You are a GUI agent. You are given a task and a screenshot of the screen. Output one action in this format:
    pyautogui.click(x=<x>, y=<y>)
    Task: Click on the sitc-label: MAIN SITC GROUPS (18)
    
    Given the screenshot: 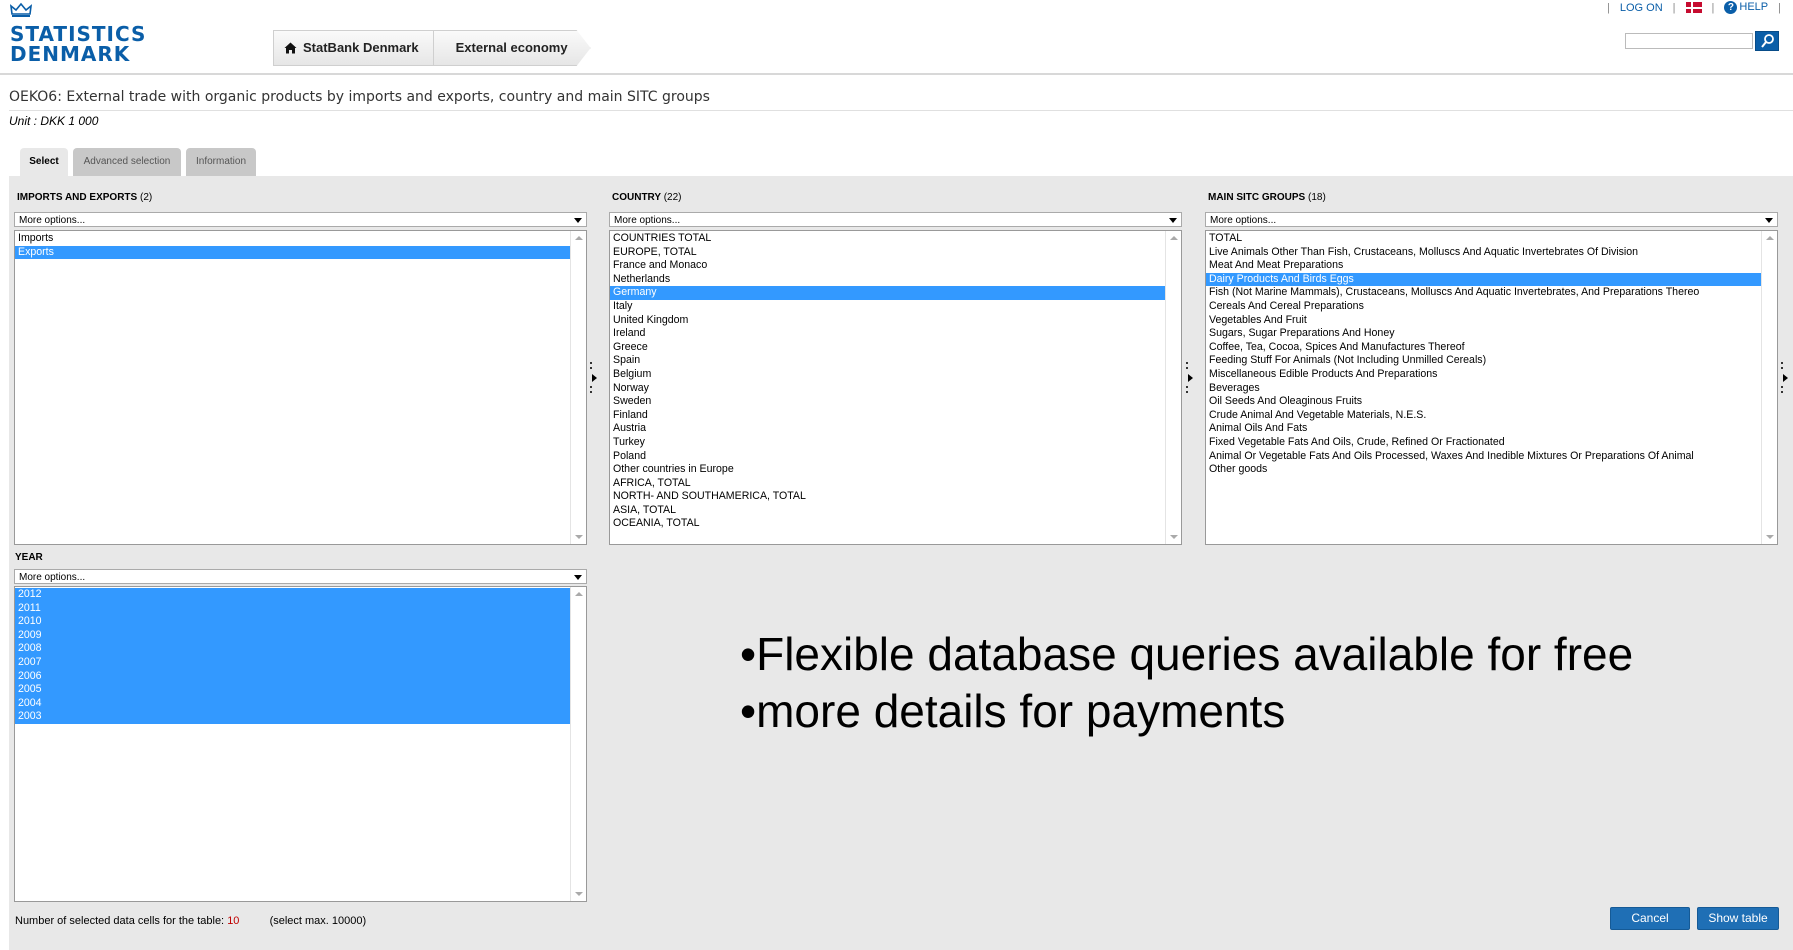 What is the action you would take?
    pyautogui.click(x=1267, y=197)
    